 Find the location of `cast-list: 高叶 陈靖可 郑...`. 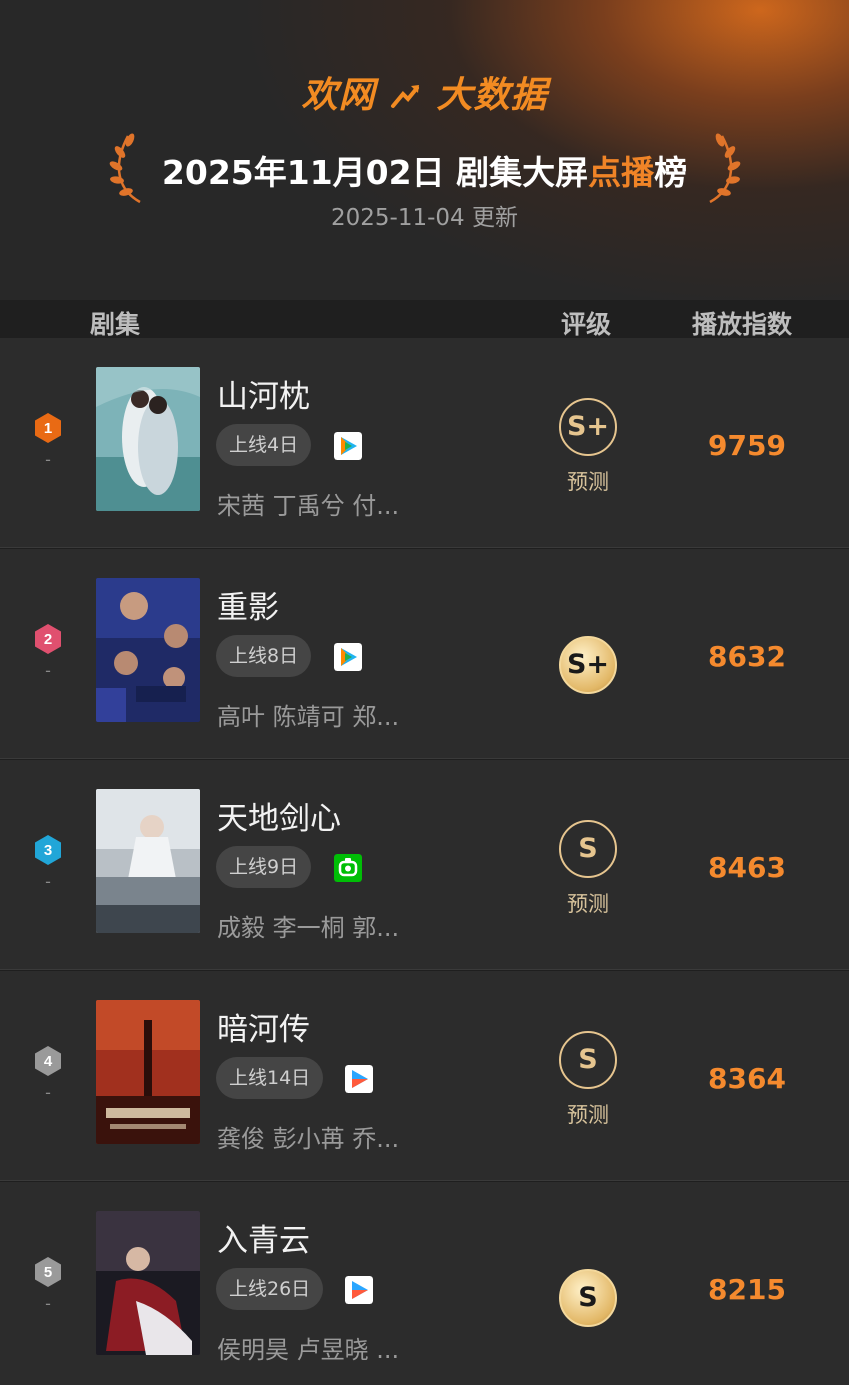

cast-list: 高叶 陈靖可 郑... is located at coordinates (308, 717).